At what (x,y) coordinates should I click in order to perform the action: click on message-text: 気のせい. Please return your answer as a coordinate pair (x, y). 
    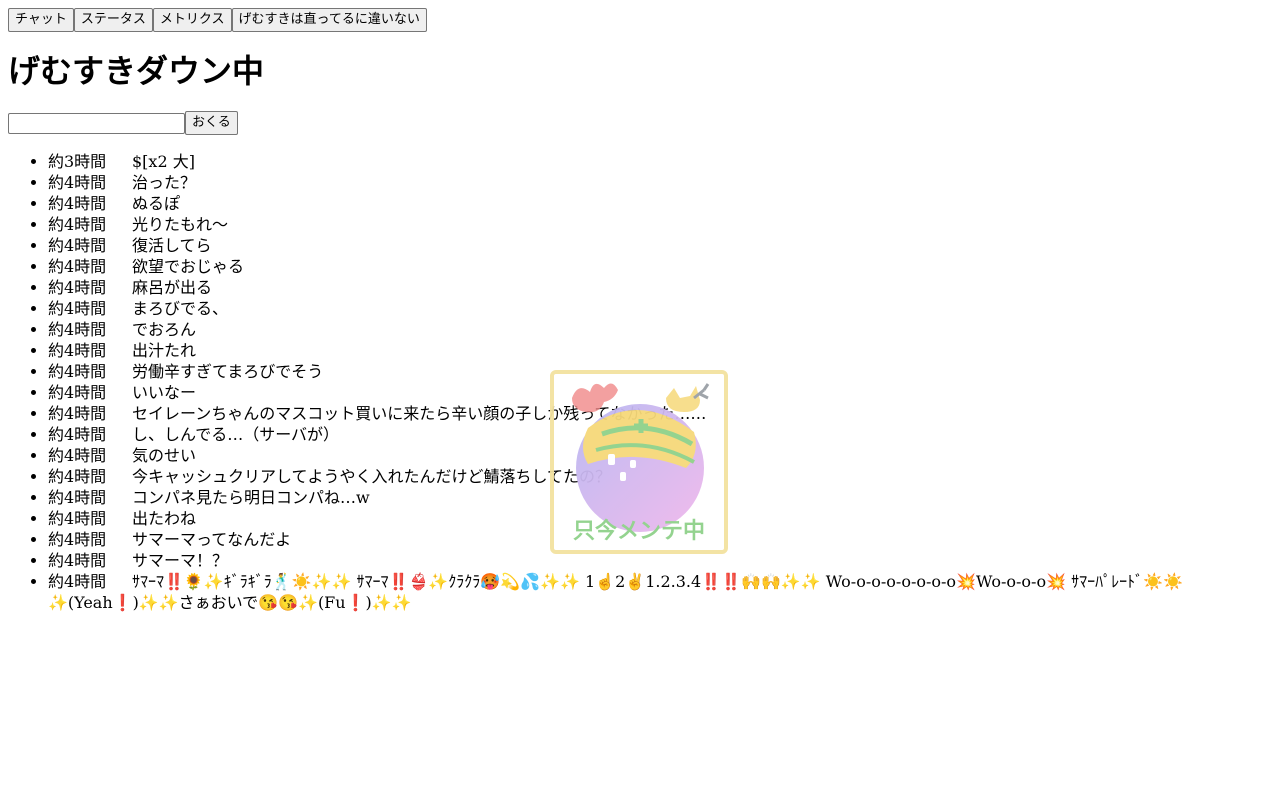
    Looking at the image, I should click on (164, 455).